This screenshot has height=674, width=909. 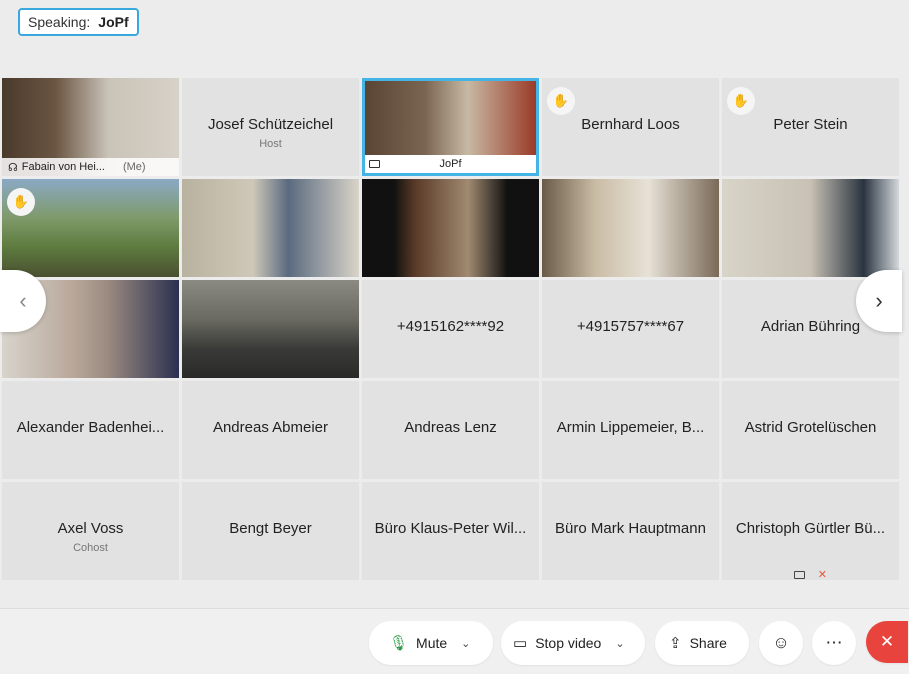 What do you see at coordinates (59, 22) in the screenshot?
I see `speaking-label: Speaking:` at bounding box center [59, 22].